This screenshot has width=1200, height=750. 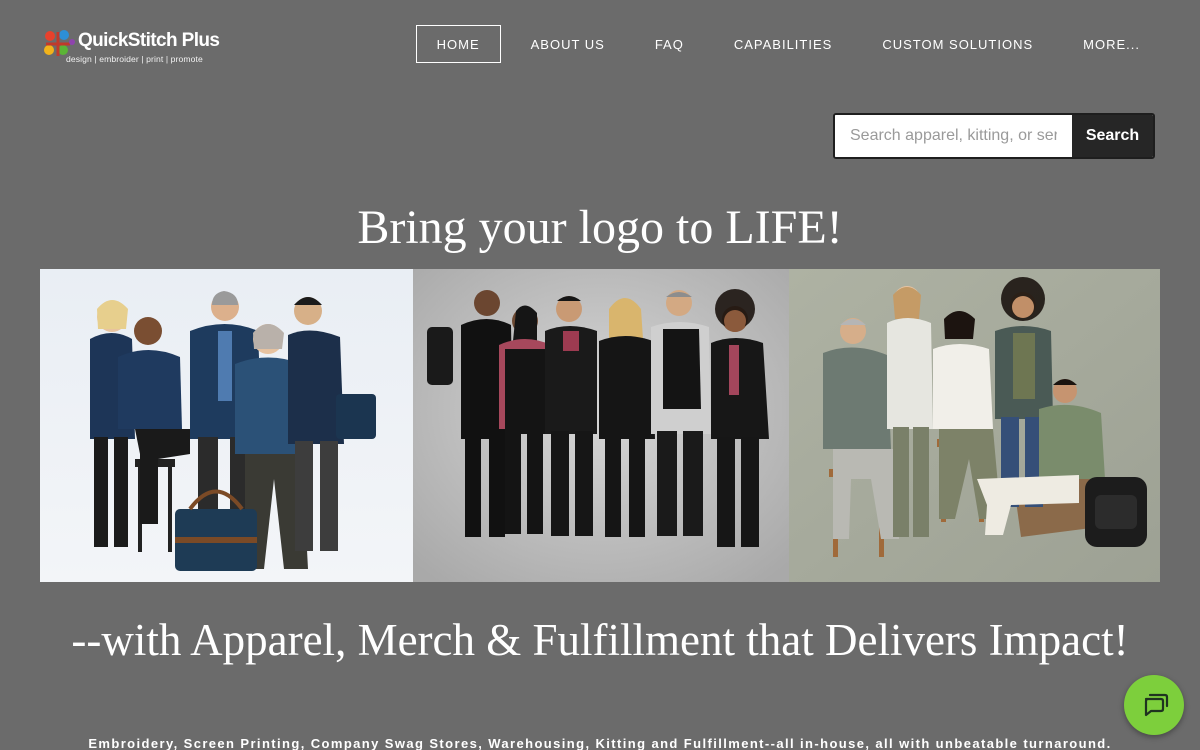 I want to click on brand-tagline: design | embroider | print | promote, so click(x=134, y=59).